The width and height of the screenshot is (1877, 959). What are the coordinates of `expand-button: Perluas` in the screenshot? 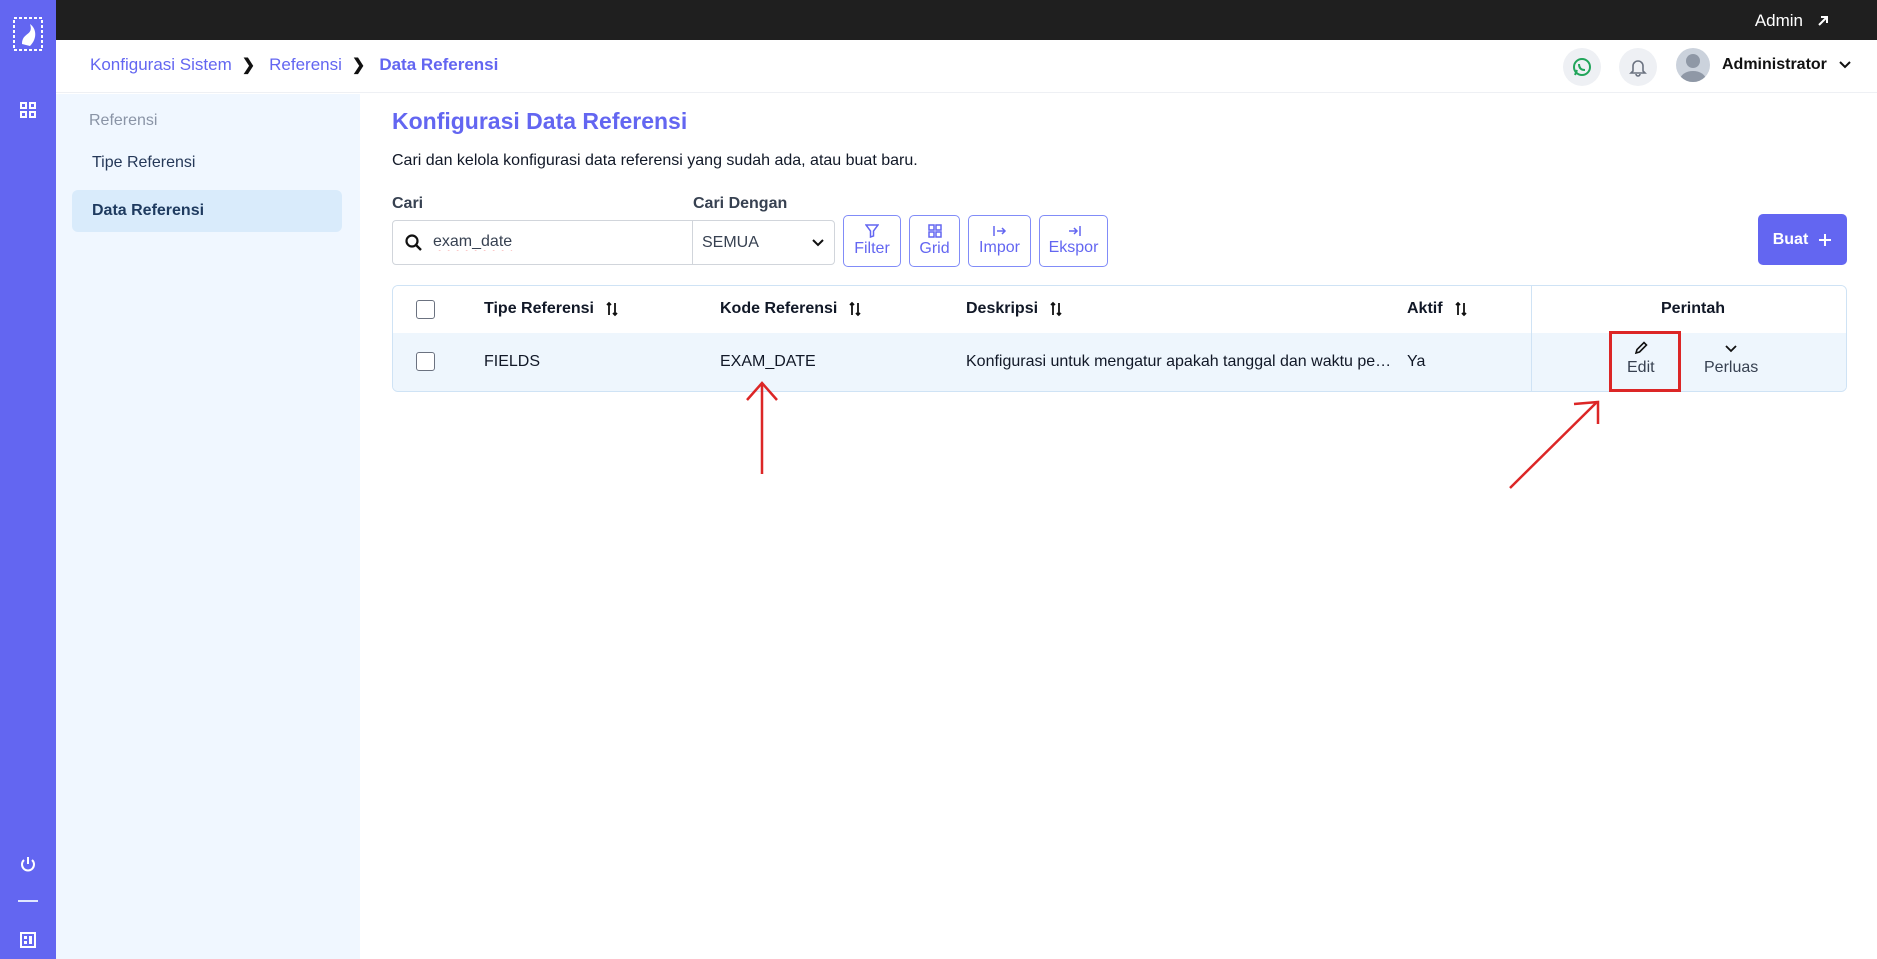 It's located at (1731, 359).